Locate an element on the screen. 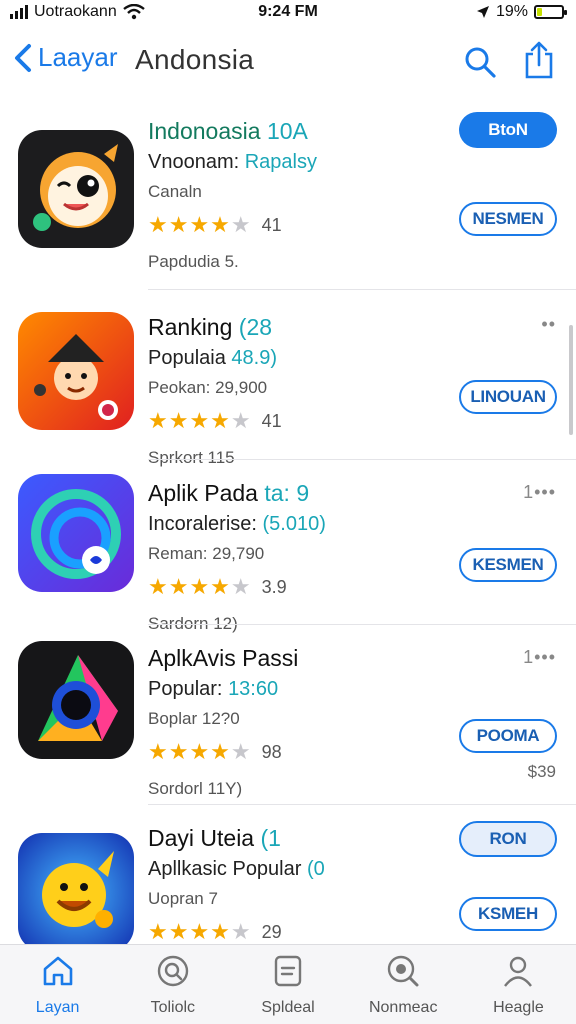 This screenshot has height=1024, width=576. get-button: BtoN is located at coordinates (508, 130).